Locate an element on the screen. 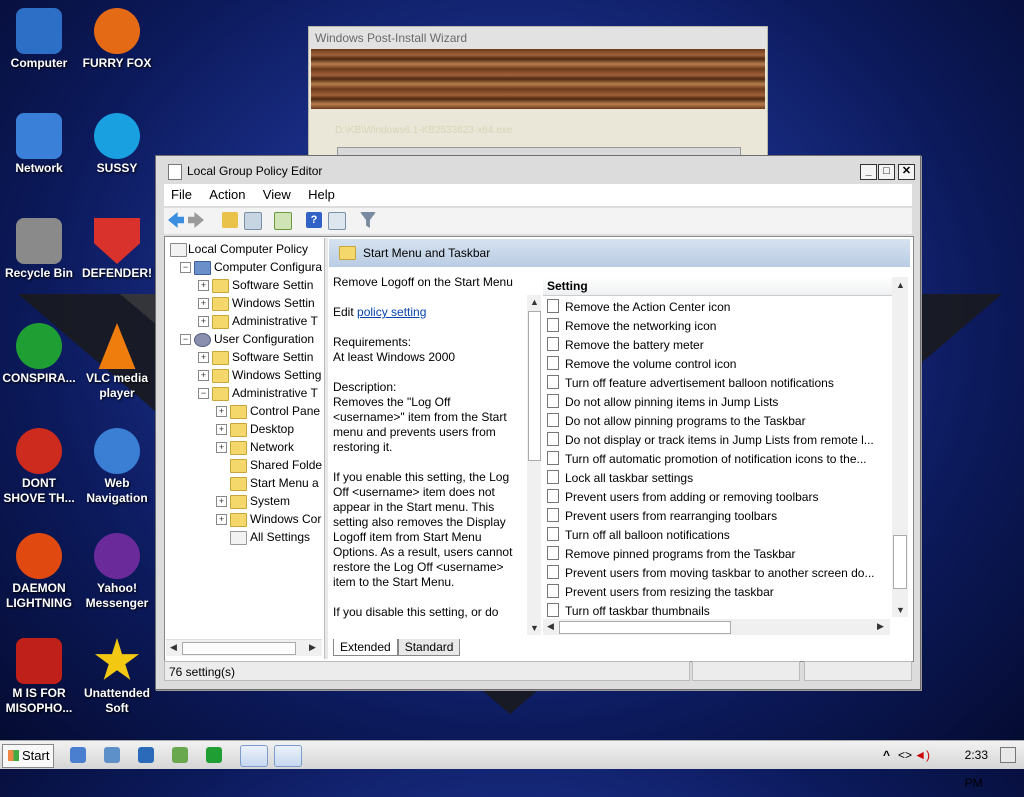  extended-vscroll: ▲ ▼ is located at coordinates (534, 465).